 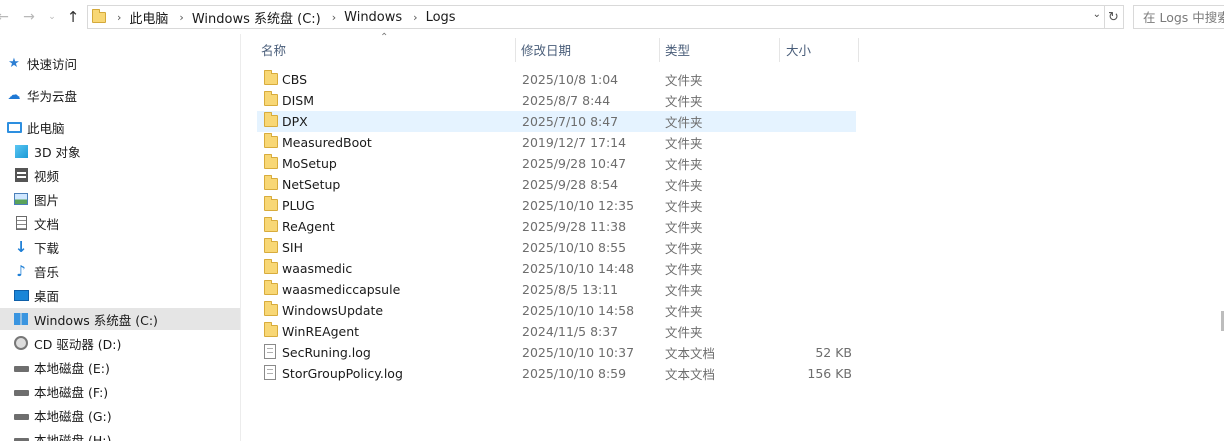 What do you see at coordinates (120, 127) in the screenshot?
I see `sidebar-item-this-pc: 此电脑` at bounding box center [120, 127].